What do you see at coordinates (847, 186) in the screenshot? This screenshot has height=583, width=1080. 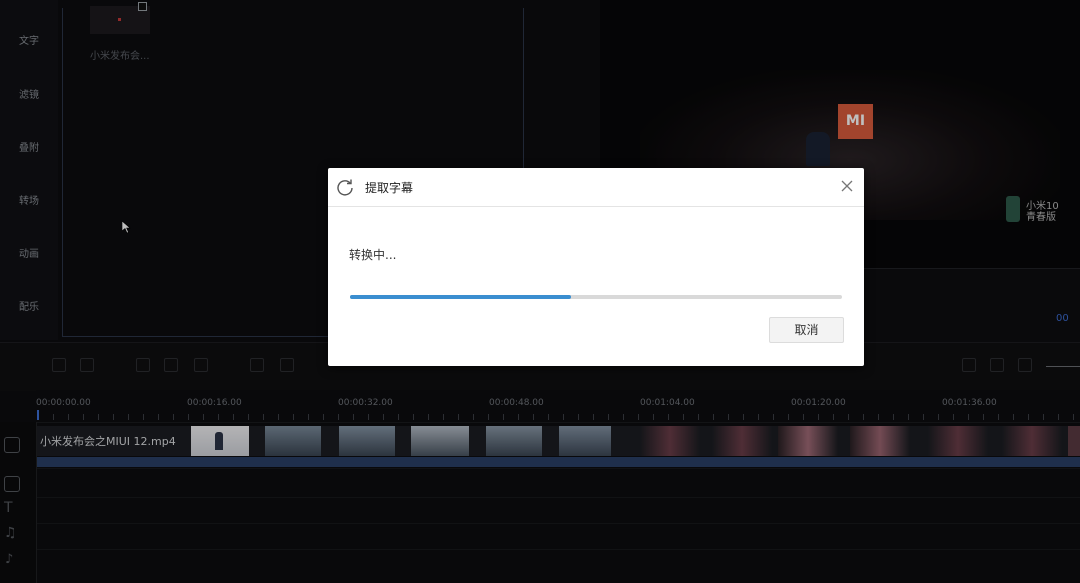 I see `close-icon` at bounding box center [847, 186].